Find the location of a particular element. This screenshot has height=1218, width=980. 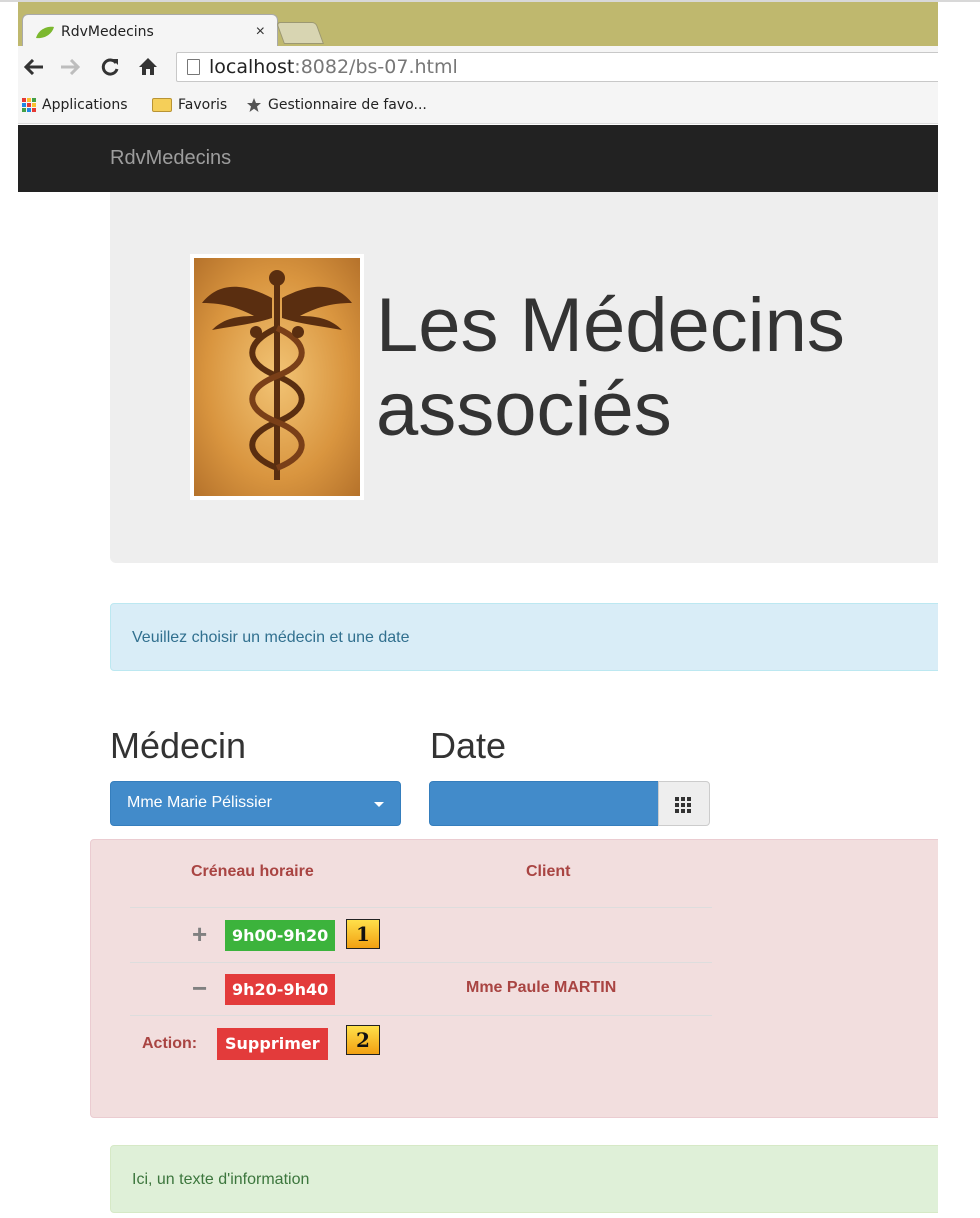

client-name: Mme Paule MARTIN is located at coordinates (541, 987).